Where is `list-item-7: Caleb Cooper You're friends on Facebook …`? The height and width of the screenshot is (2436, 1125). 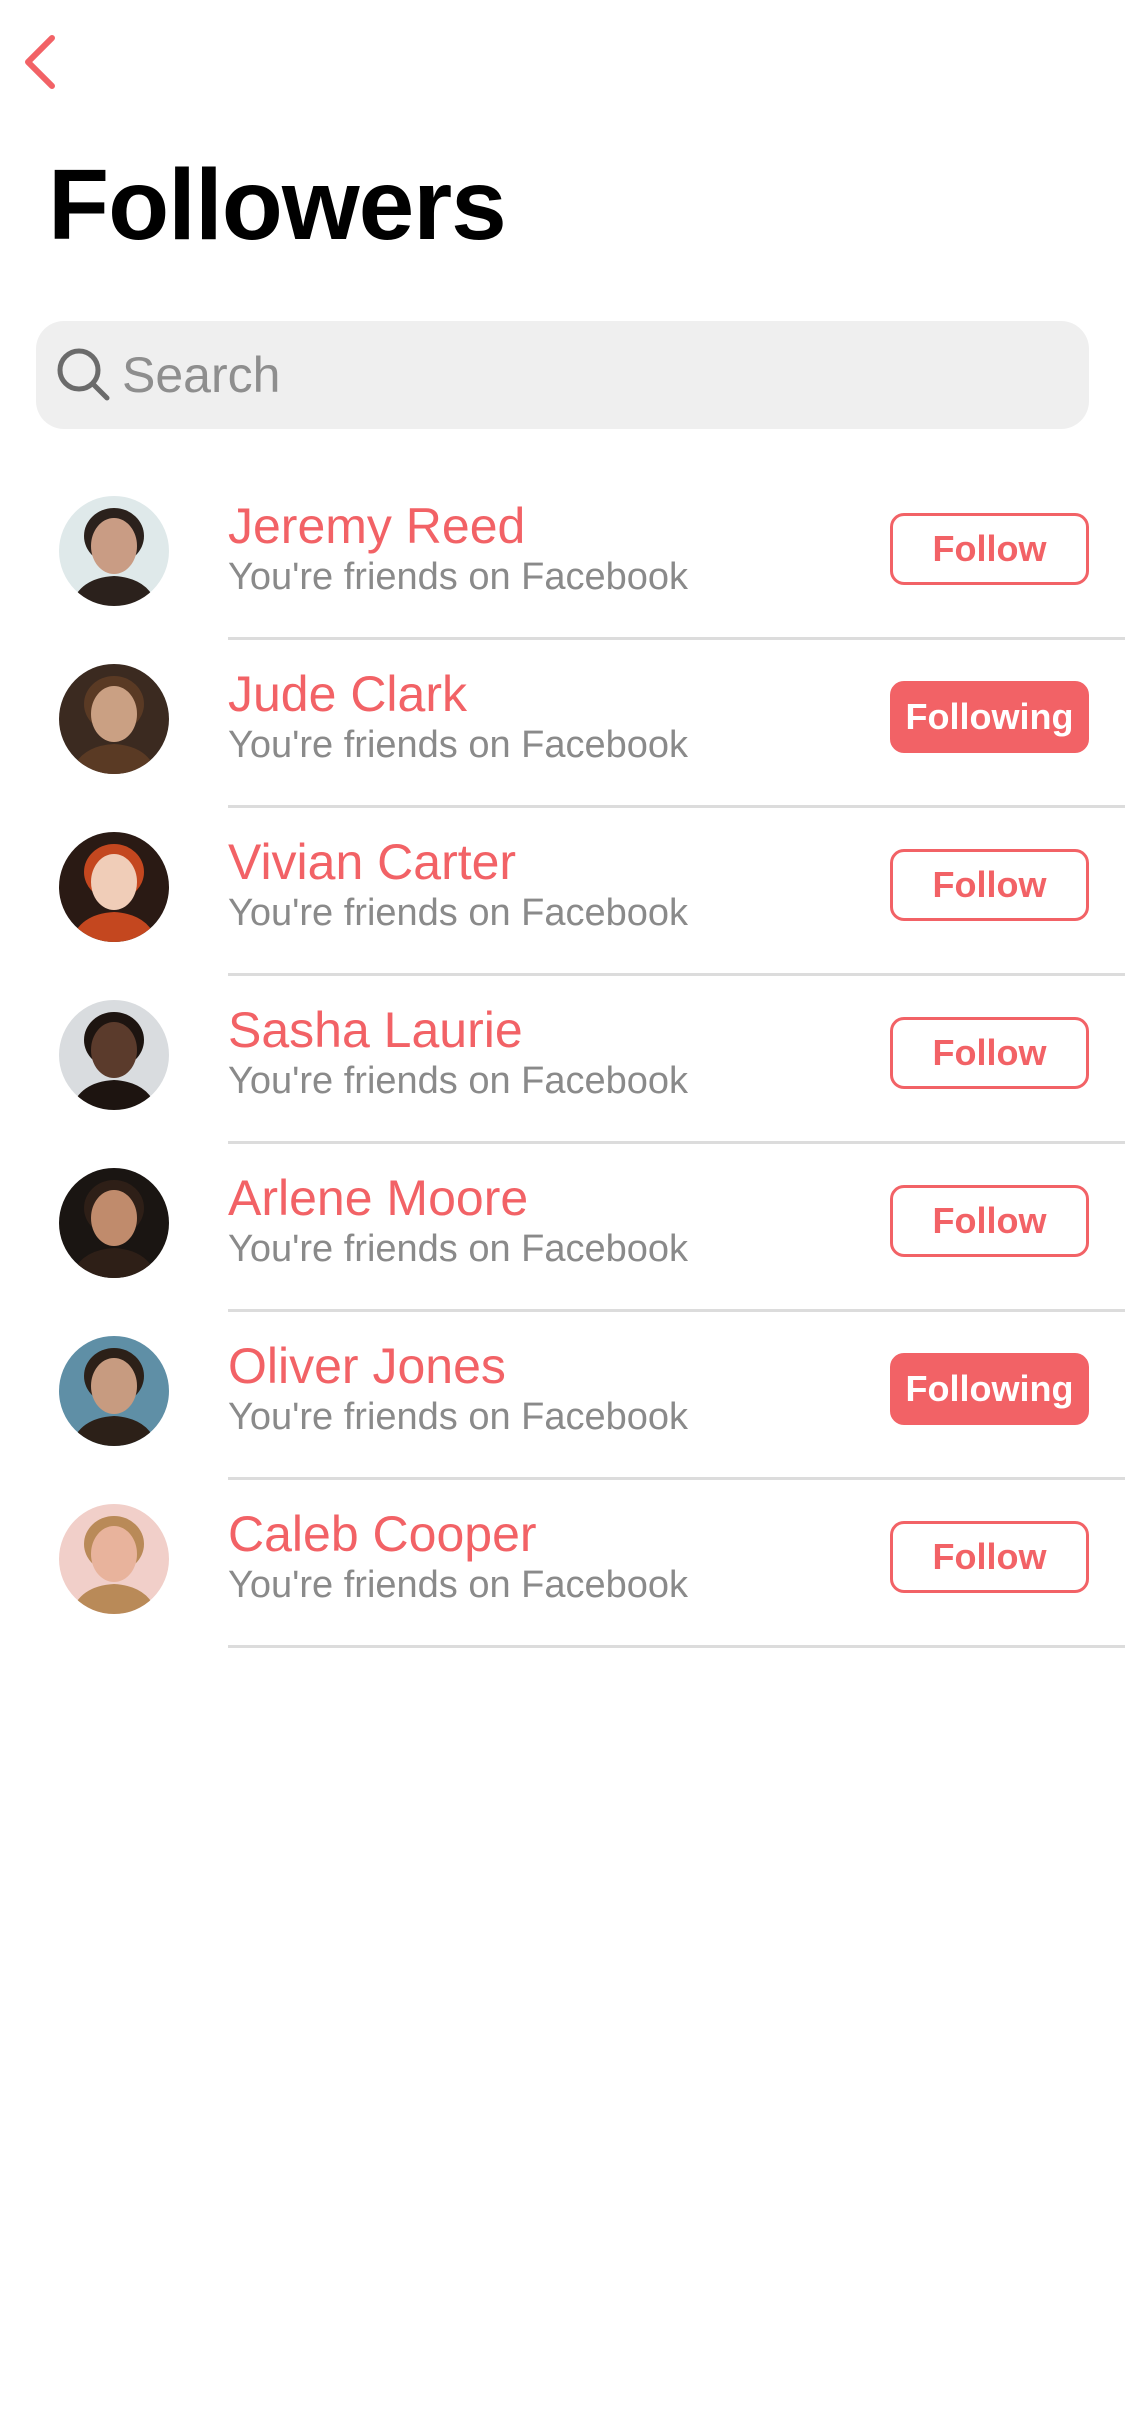 list-item-7: Caleb Cooper You're friends on Facebook … is located at coordinates (562, 1564).